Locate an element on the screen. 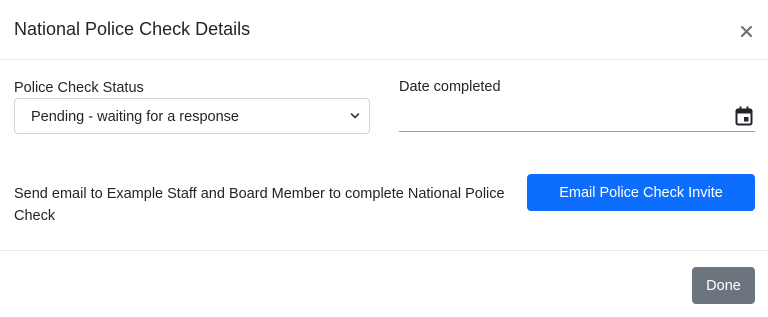 The height and width of the screenshot is (317, 768). done-button: Done is located at coordinates (723, 285).